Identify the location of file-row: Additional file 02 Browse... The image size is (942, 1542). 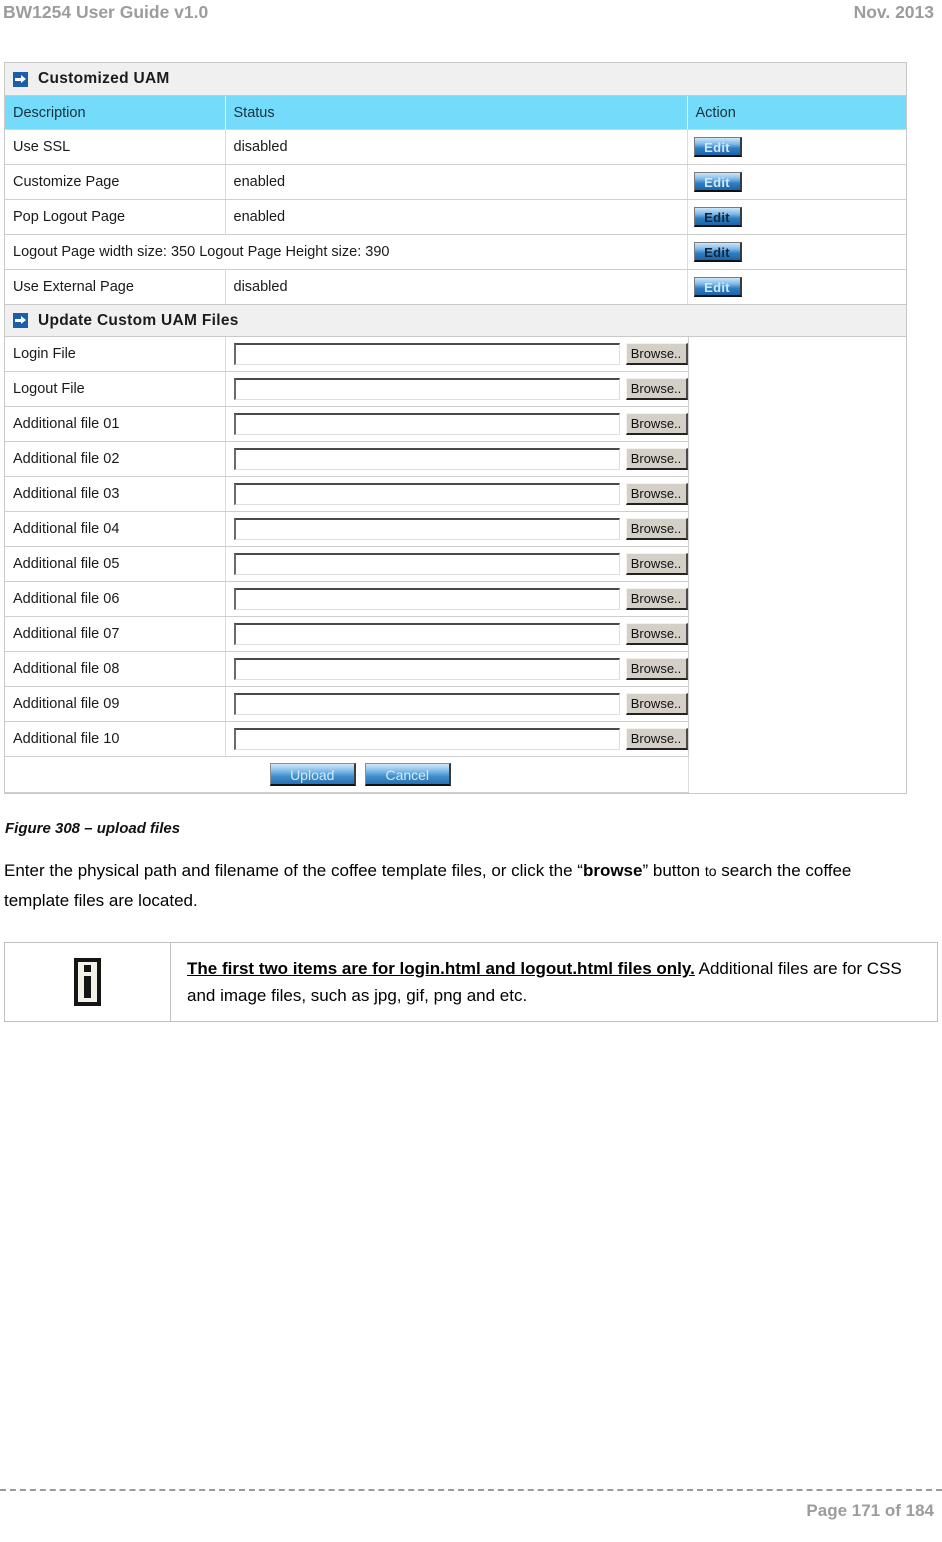
(346, 459).